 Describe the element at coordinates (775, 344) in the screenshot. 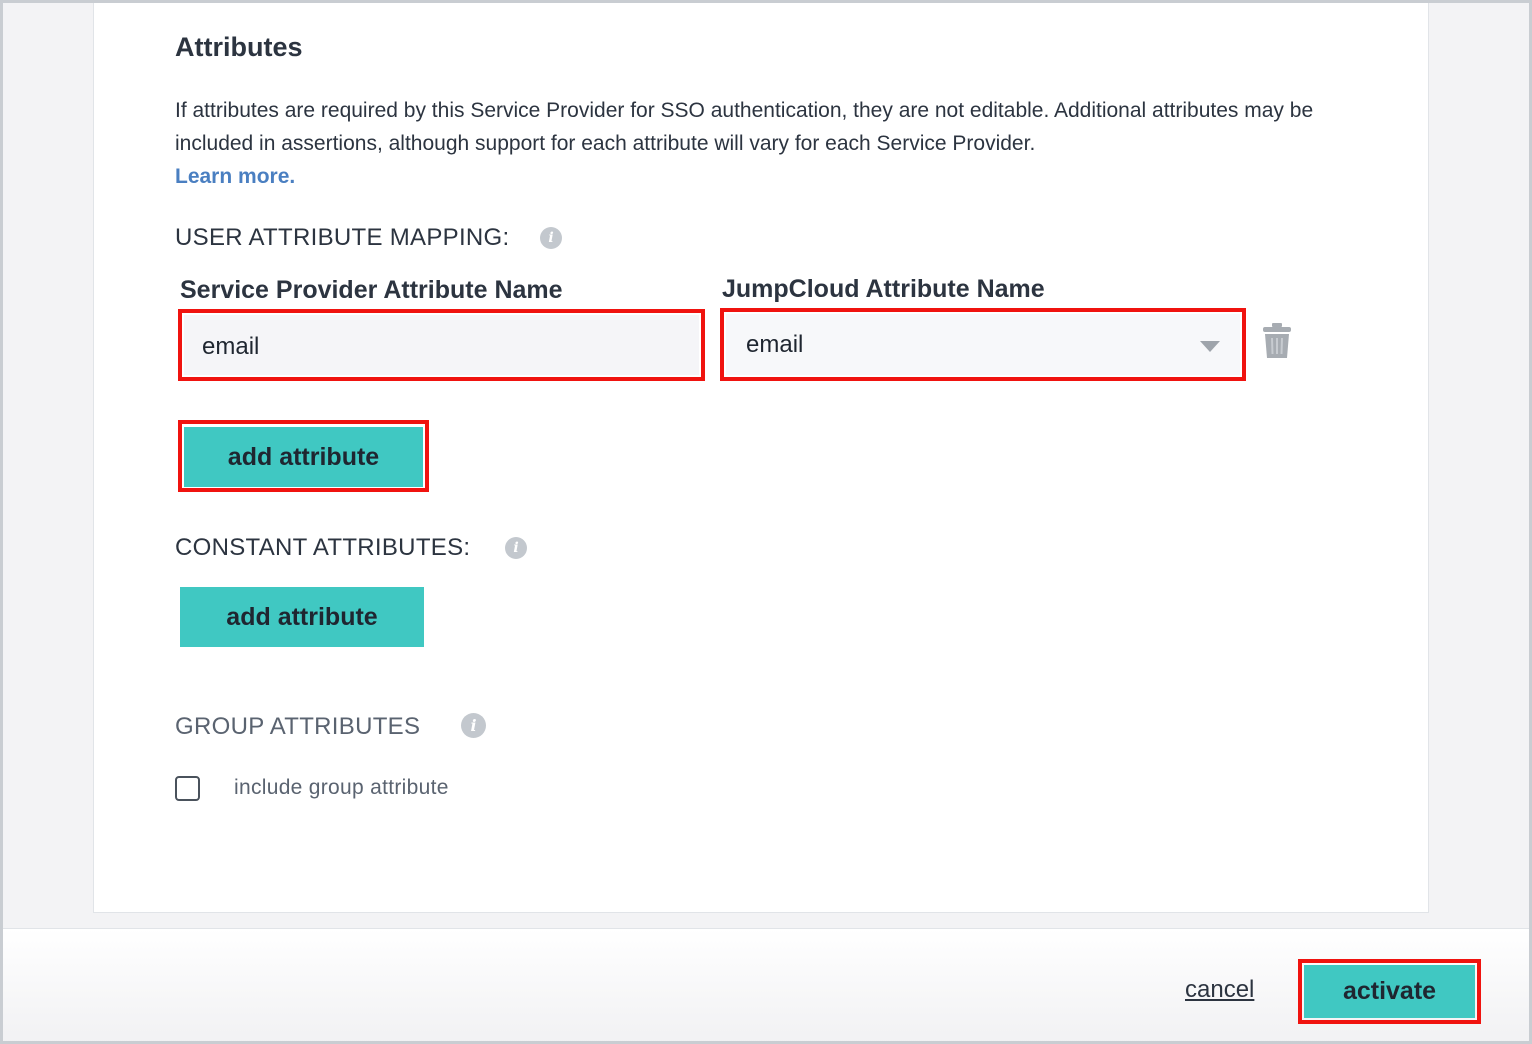

I see `jc-attribute-selected-value: email` at that location.